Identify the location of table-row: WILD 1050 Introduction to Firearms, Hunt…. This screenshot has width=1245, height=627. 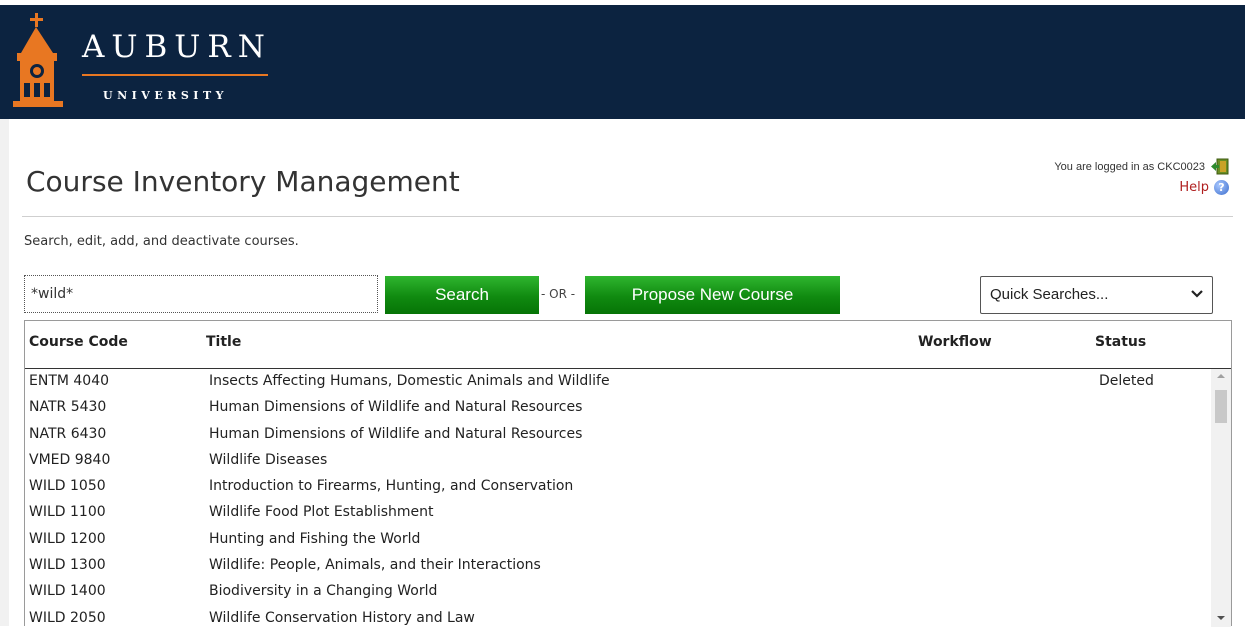
(618, 487).